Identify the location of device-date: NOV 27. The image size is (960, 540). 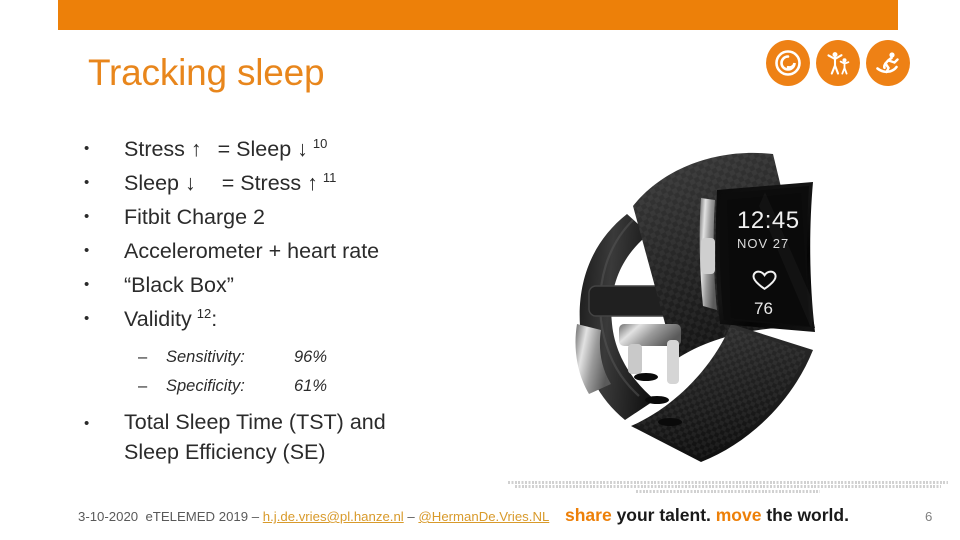
(763, 243).